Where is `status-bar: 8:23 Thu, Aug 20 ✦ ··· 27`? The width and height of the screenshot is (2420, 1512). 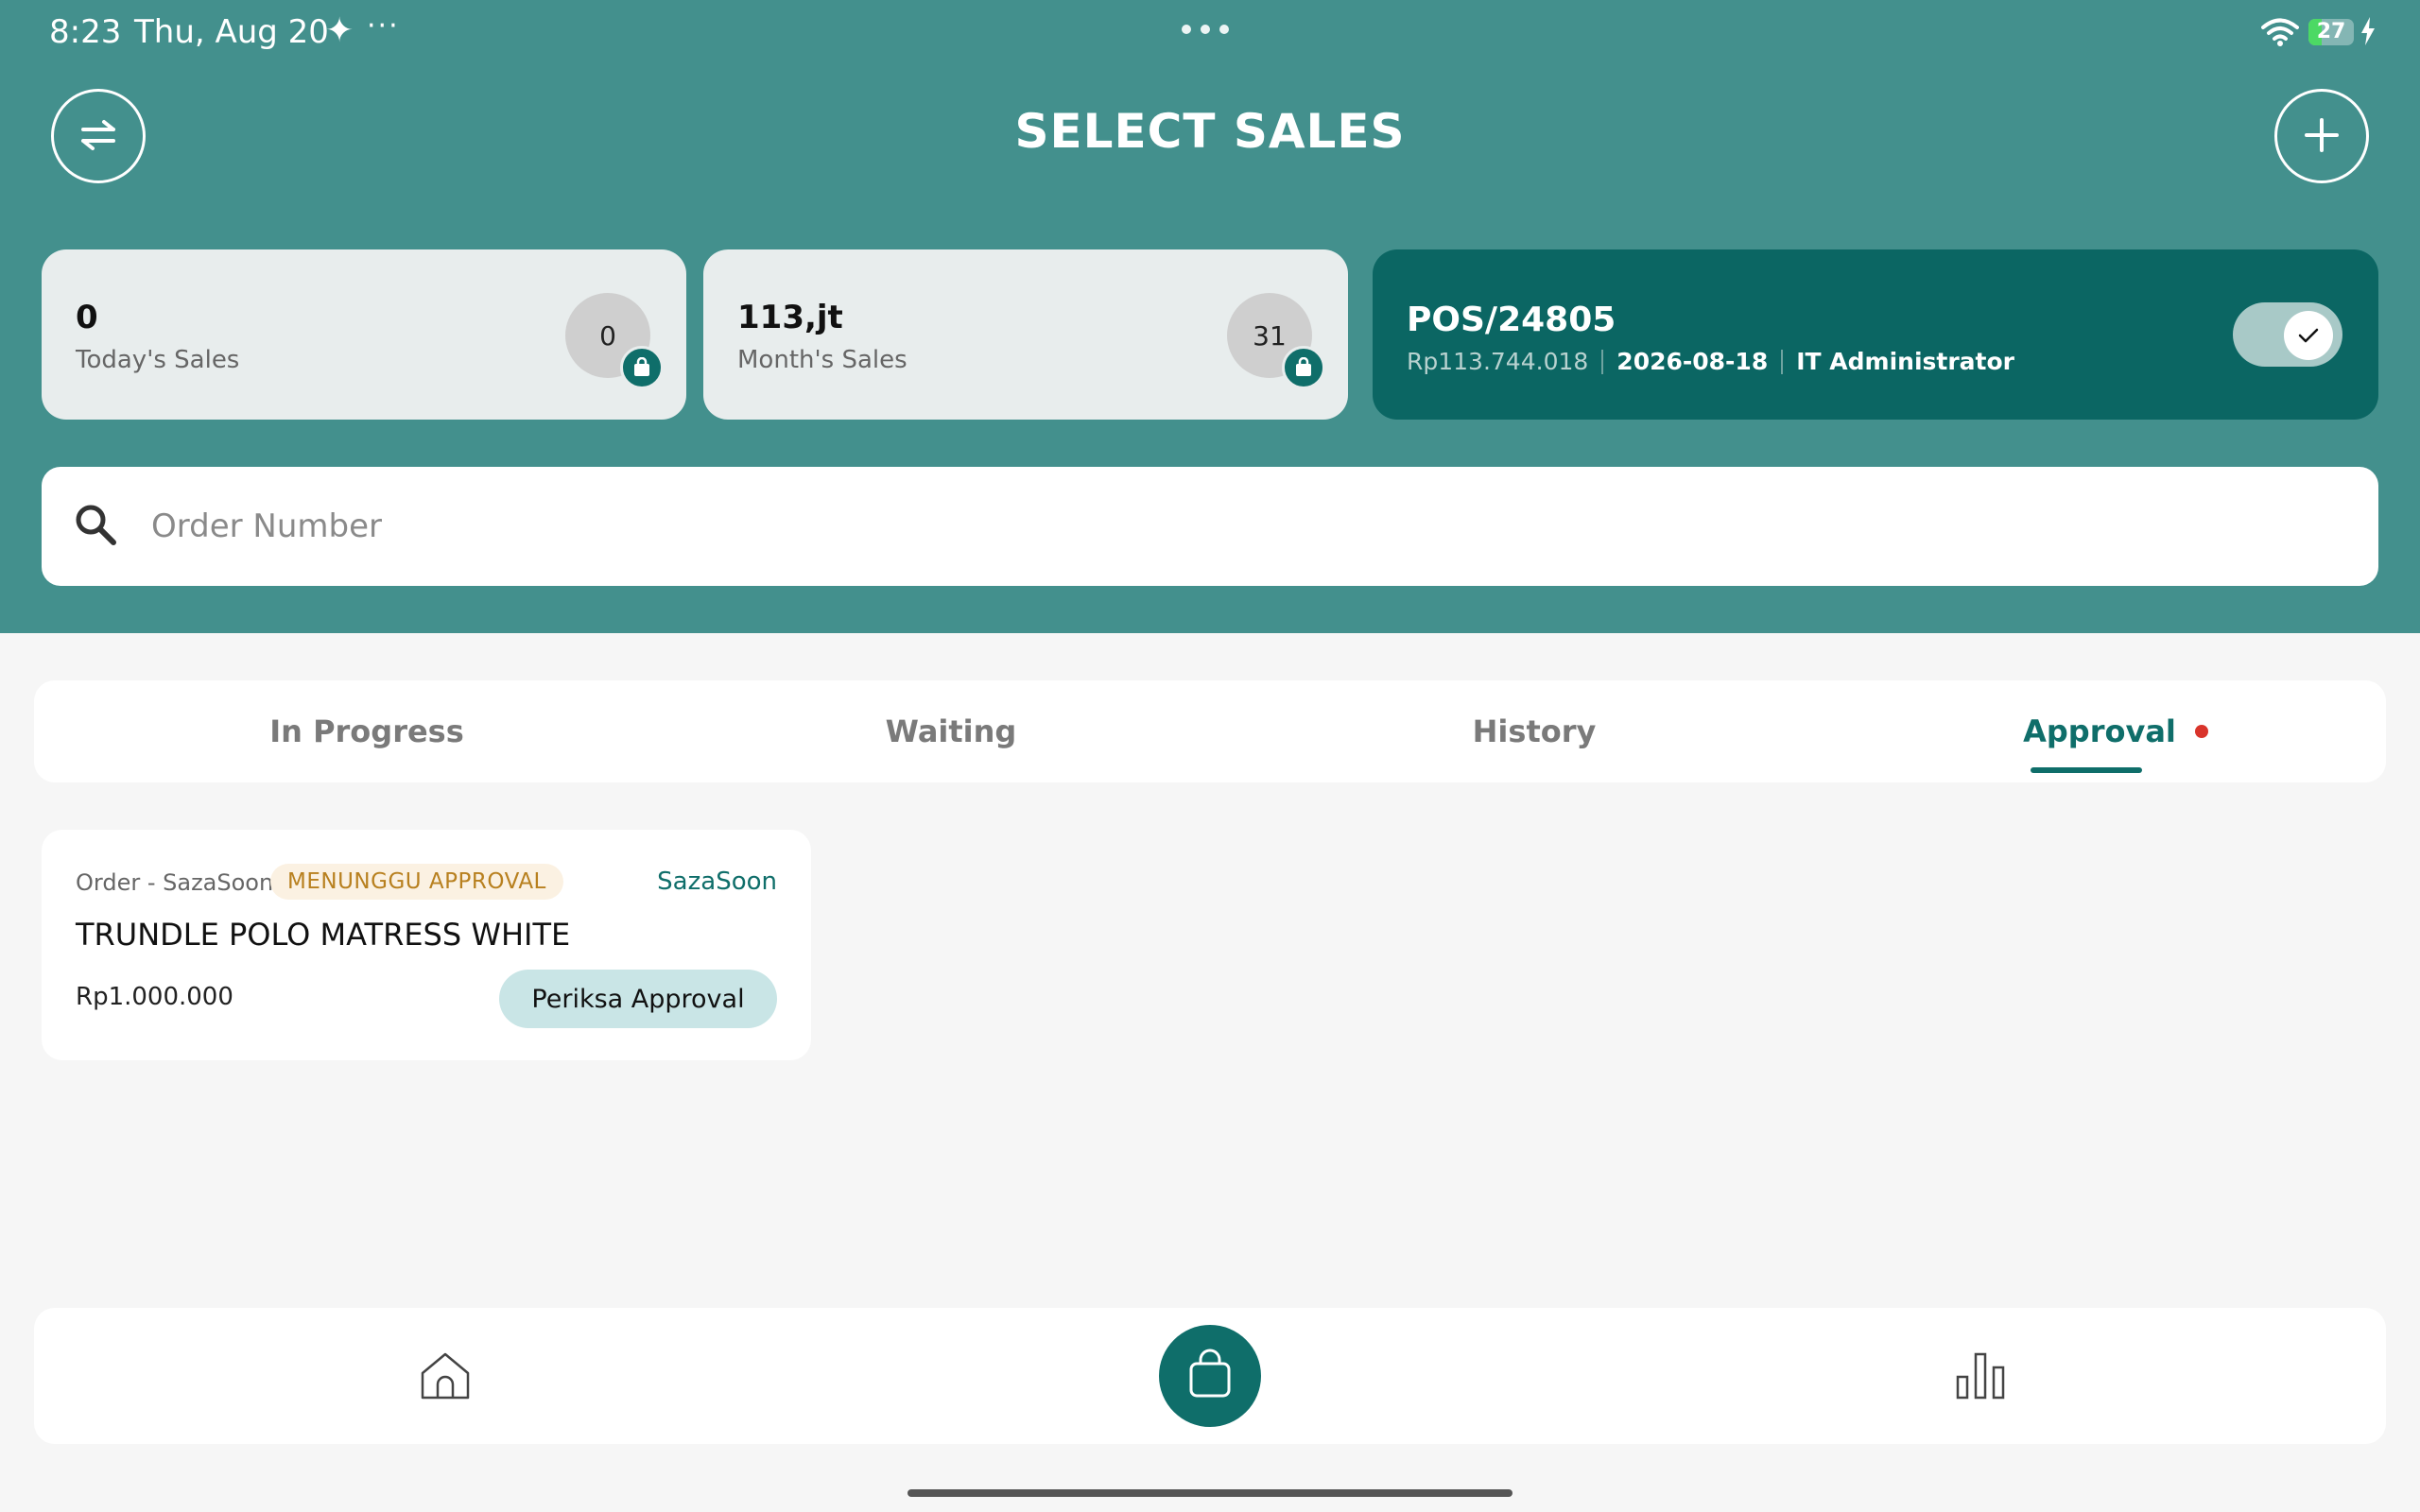
status-bar: 8:23 Thu, Aug 20 ✦ ··· 27 is located at coordinates (1210, 33).